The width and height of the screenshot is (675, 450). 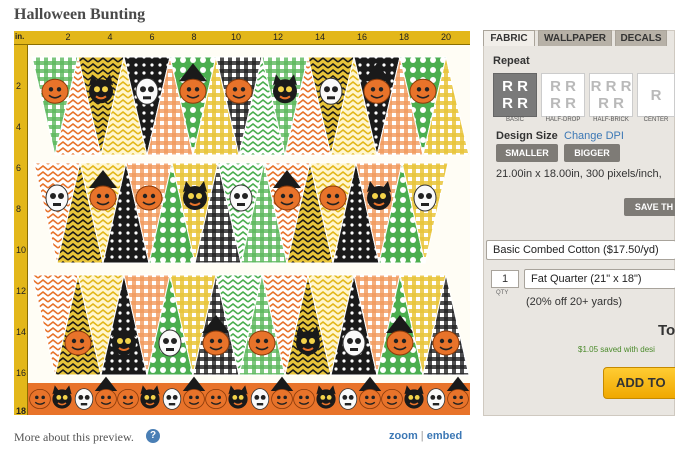 I want to click on ruler-tick-left: 12, so click(x=21, y=291).